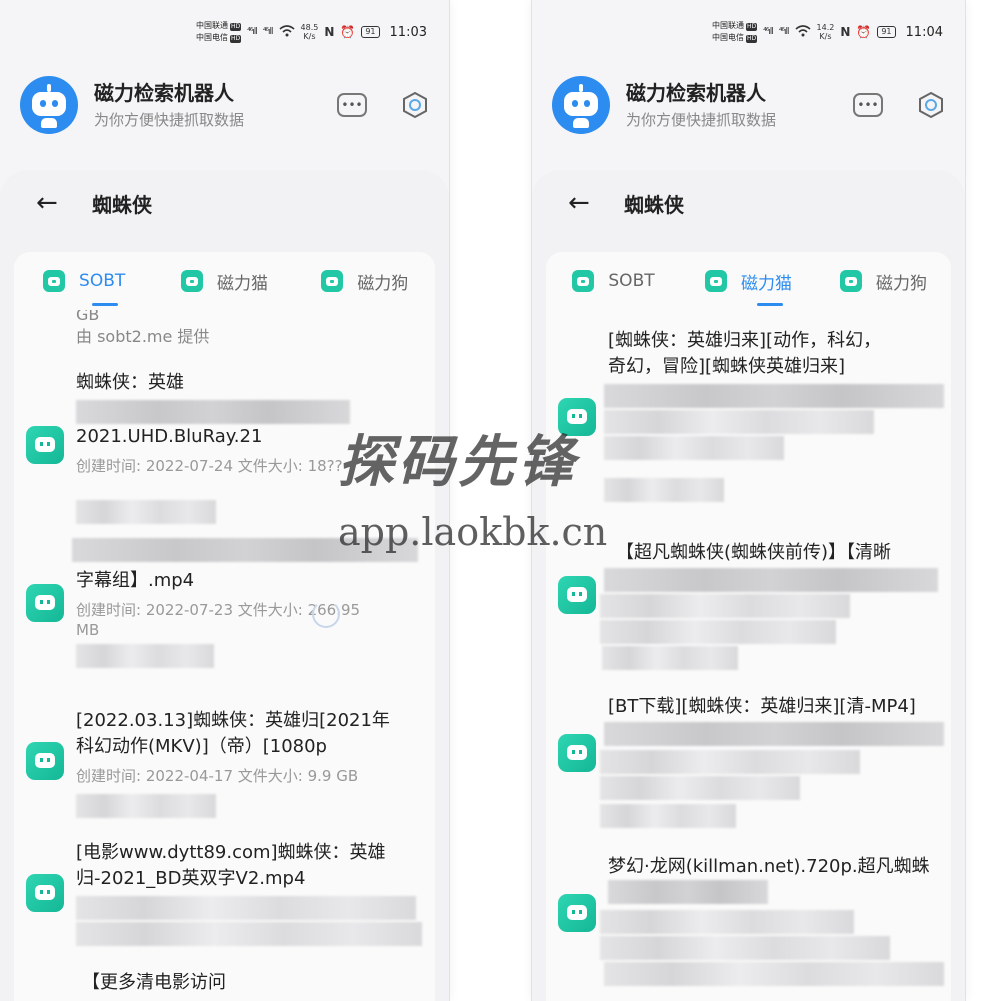 This screenshot has width=984, height=1001. Describe the element at coordinates (408, 32) in the screenshot. I see `status-time: 11:03` at that location.